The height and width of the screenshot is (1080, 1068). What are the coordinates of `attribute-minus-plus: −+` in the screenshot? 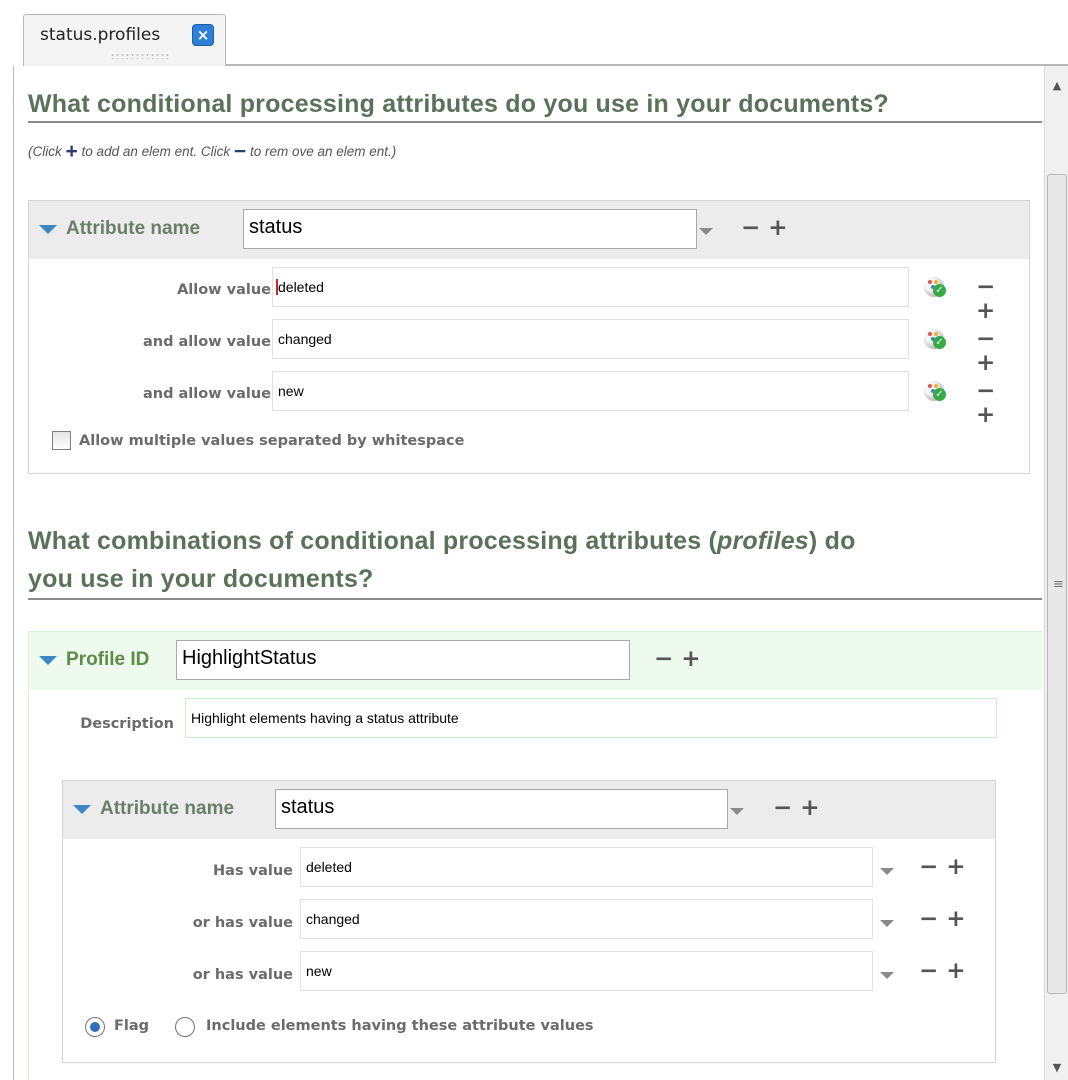 It's located at (768, 228).